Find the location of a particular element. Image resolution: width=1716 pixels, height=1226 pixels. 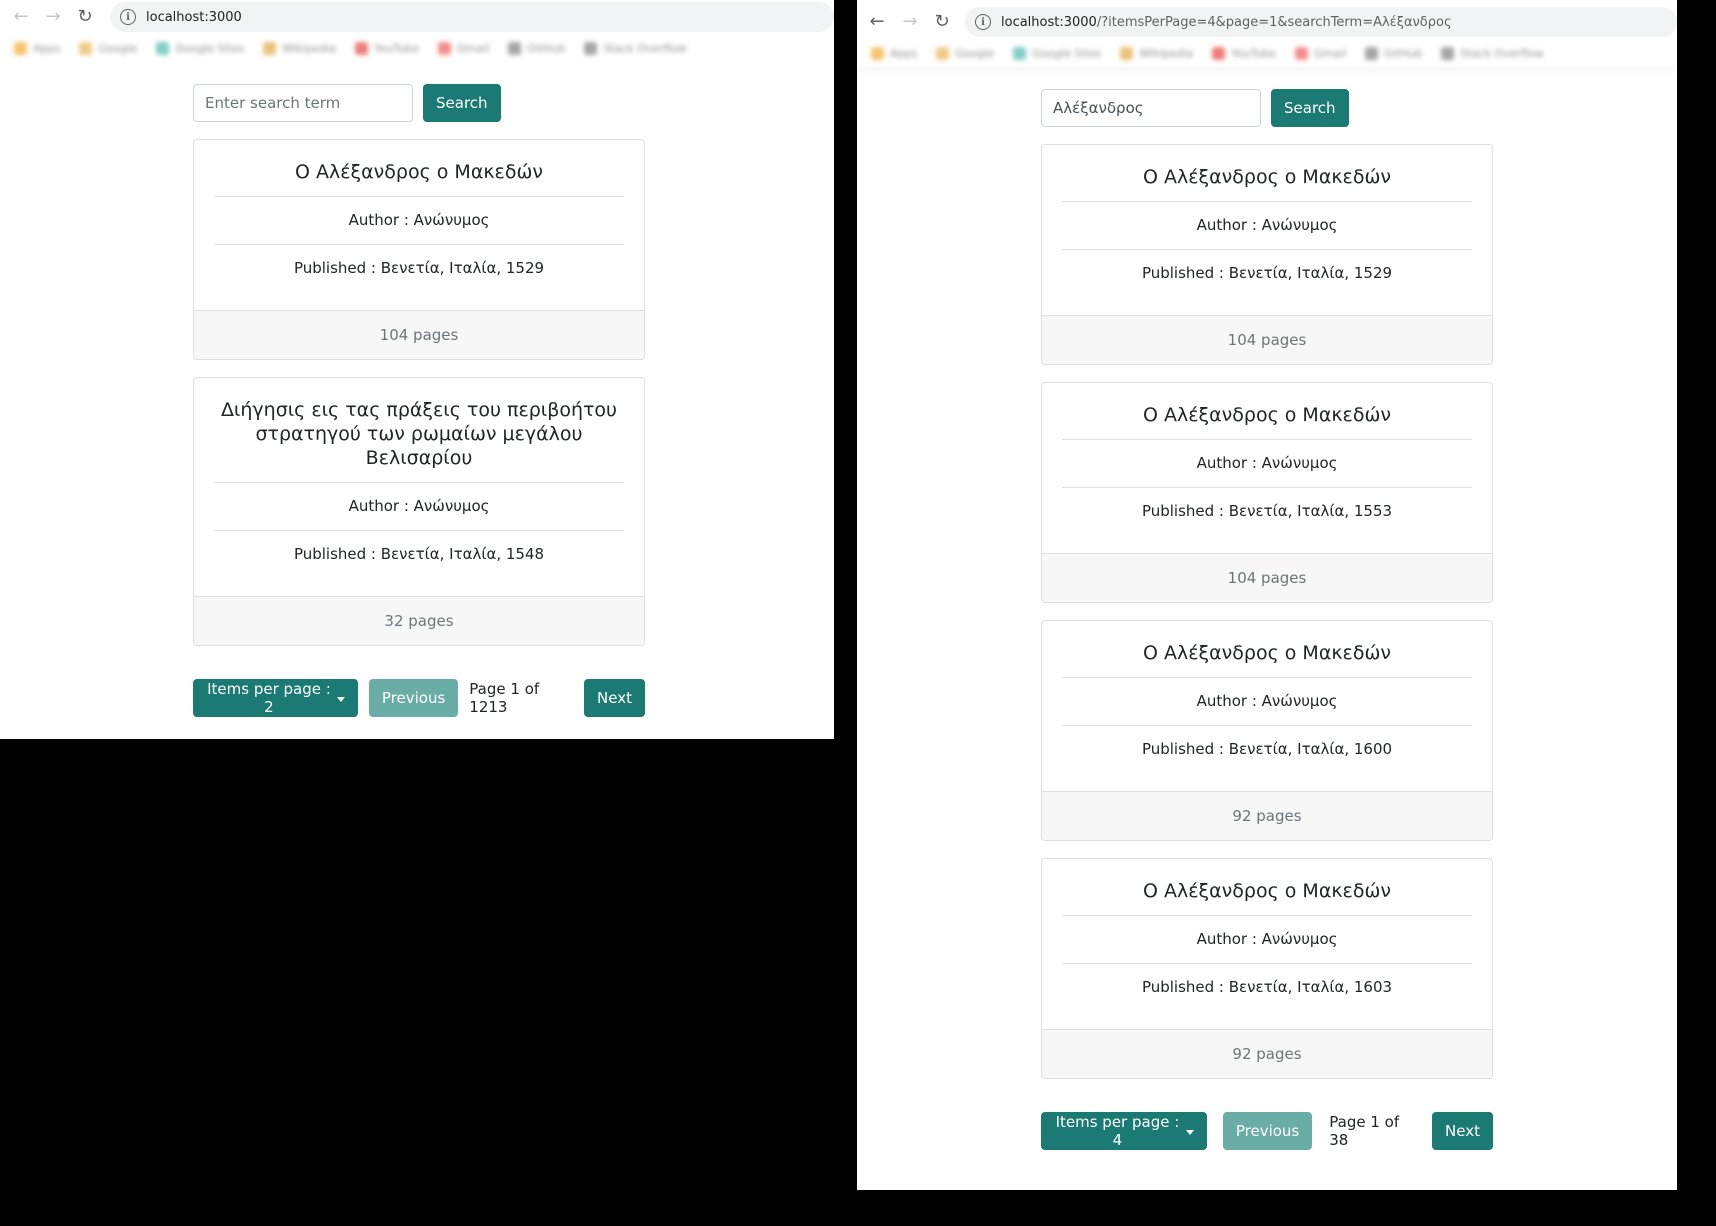

page-indicator: Page 1 of 1213 is located at coordinates (504, 698).